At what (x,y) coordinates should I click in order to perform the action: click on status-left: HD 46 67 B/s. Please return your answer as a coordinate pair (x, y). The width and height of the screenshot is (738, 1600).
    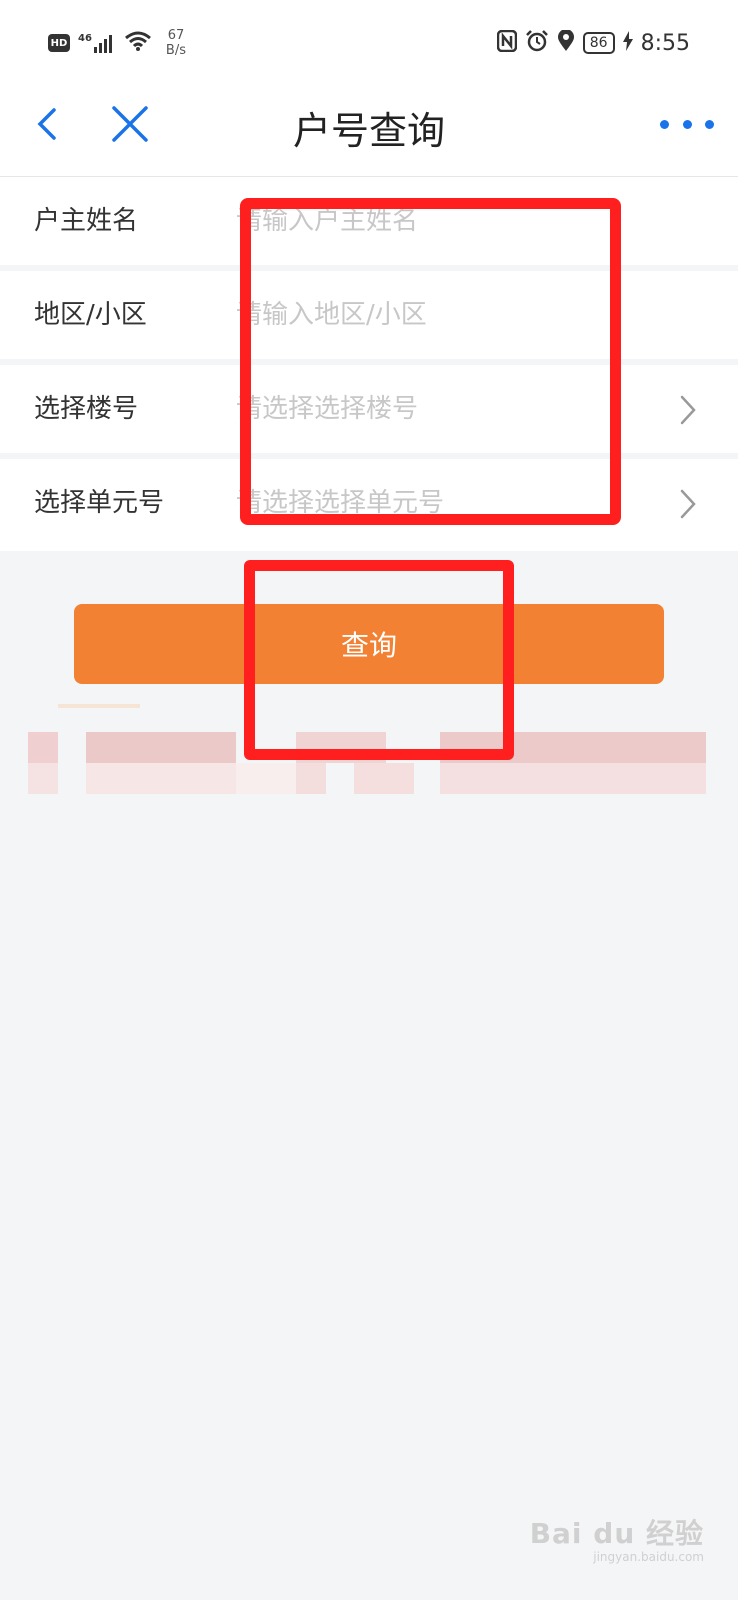
    Looking at the image, I should click on (117, 43).